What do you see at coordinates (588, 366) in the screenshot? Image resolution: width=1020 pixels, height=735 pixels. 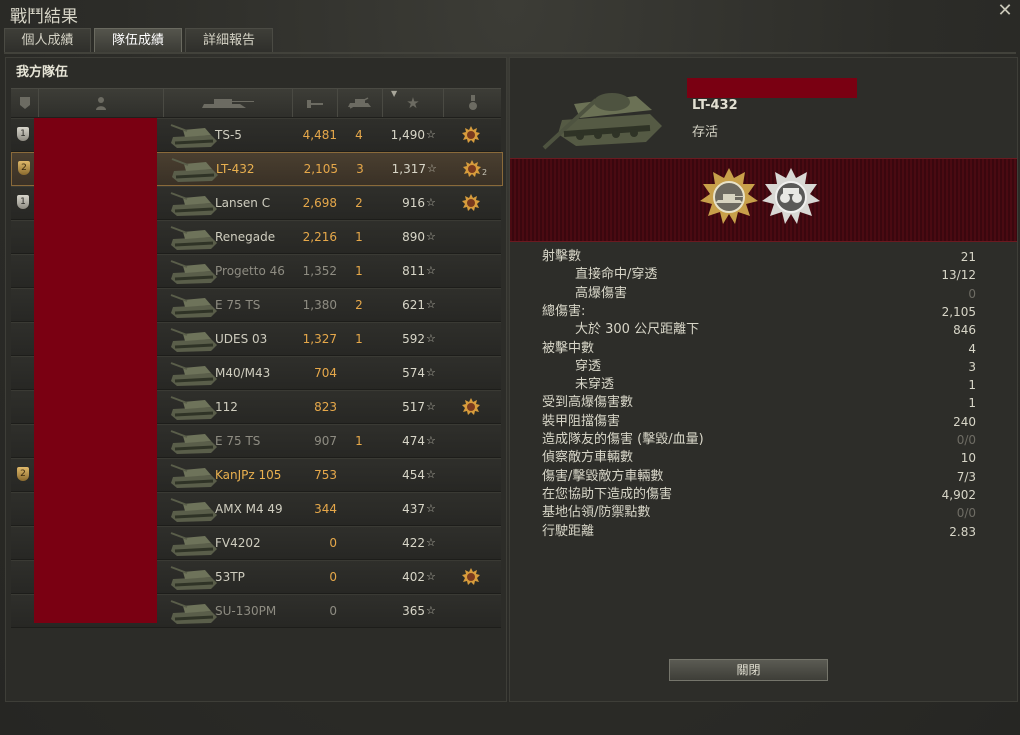 I see `stat-label: 穿透` at bounding box center [588, 366].